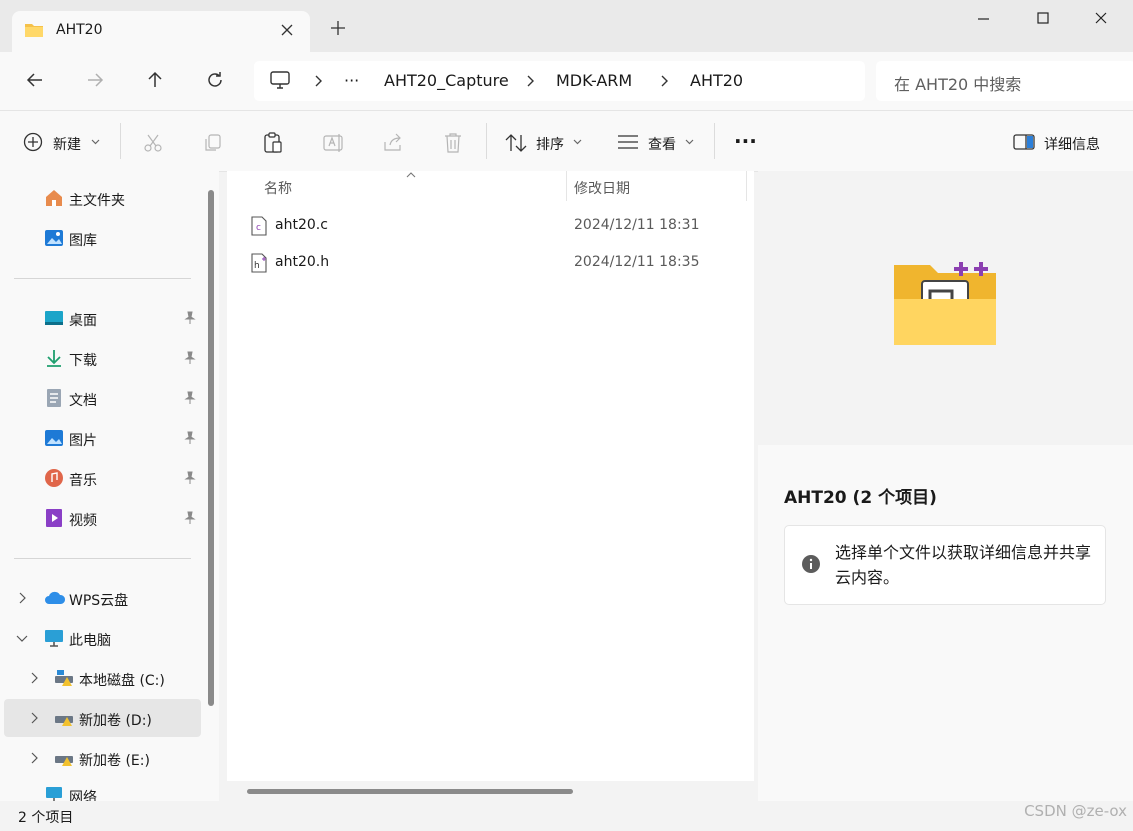 This screenshot has height=831, width=1133. What do you see at coordinates (102, 478) in the screenshot?
I see `sidebar-item-music: 音乐` at bounding box center [102, 478].